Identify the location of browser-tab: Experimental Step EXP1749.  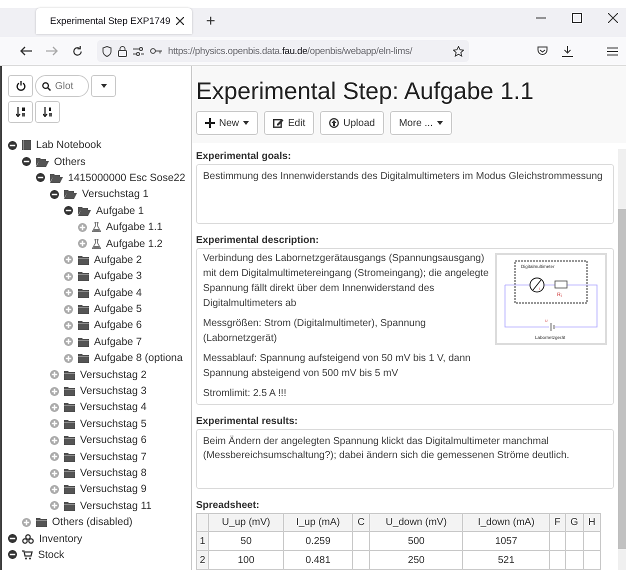
(114, 21).